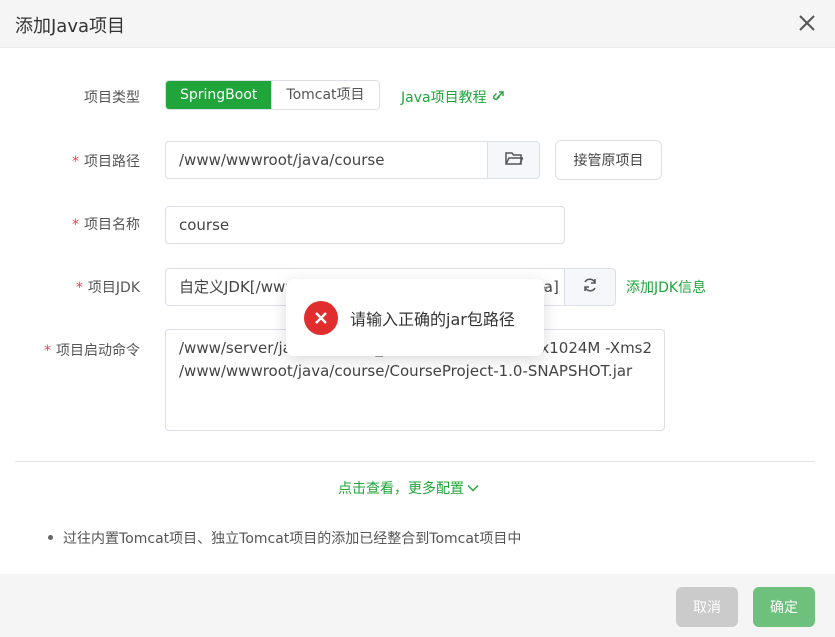 The width and height of the screenshot is (835, 637). I want to click on project-jdk-label: * 项目JDK, so click(107, 288).